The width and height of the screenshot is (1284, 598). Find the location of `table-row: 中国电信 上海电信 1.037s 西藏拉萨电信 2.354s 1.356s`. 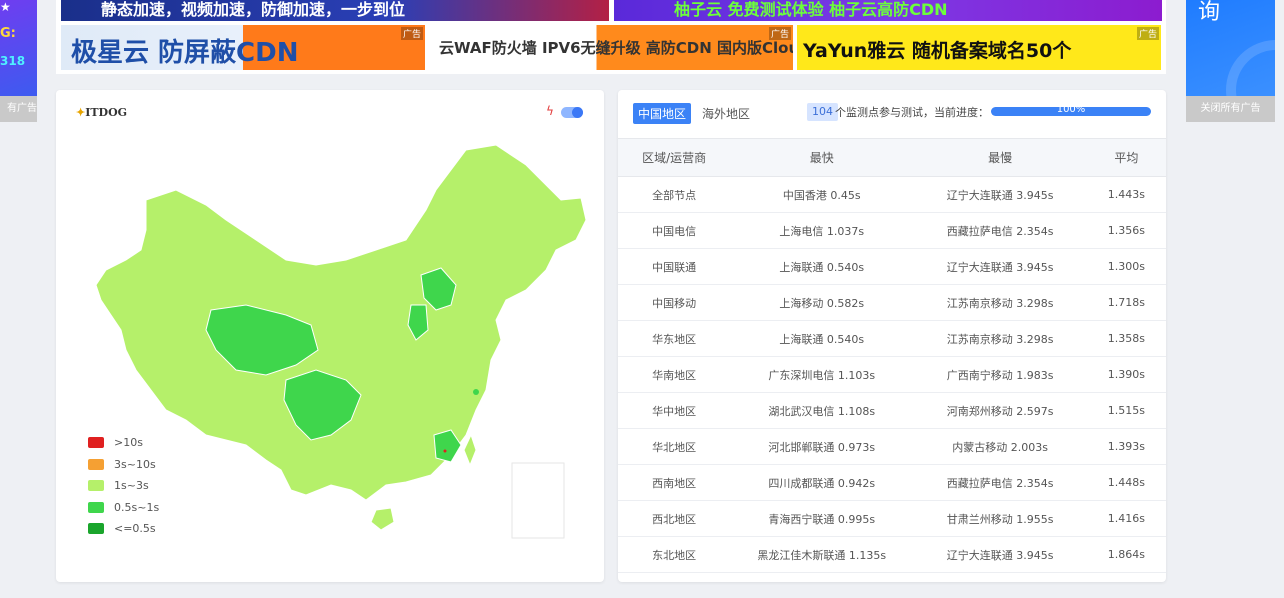

table-row: 中国电信 上海电信 1.037s 西藏拉萨电信 2.354s 1.356s is located at coordinates (892, 230).